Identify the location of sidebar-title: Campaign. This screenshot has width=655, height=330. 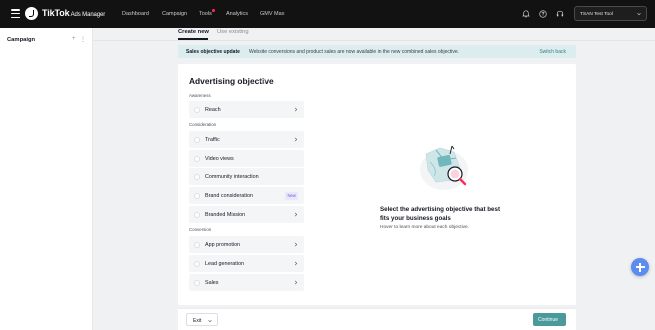
(21, 40).